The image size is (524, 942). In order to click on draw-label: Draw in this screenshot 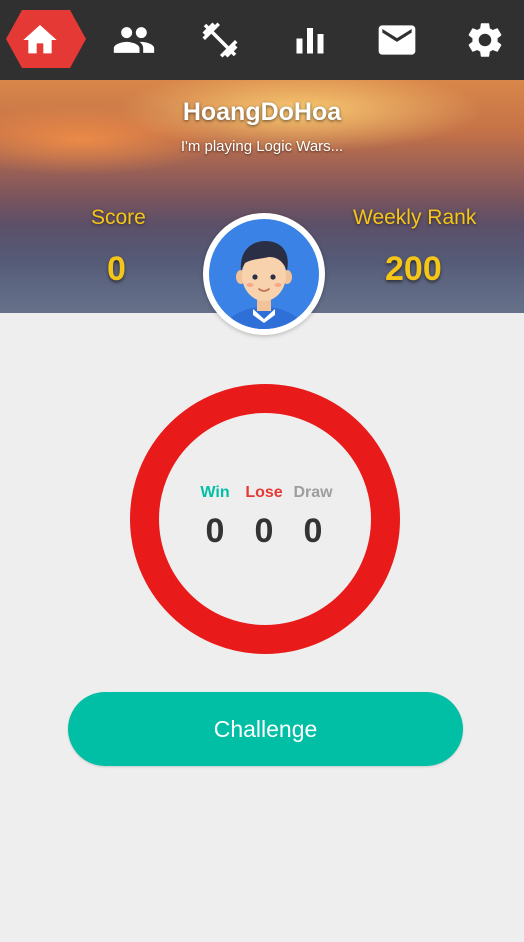, I will do `click(313, 492)`.